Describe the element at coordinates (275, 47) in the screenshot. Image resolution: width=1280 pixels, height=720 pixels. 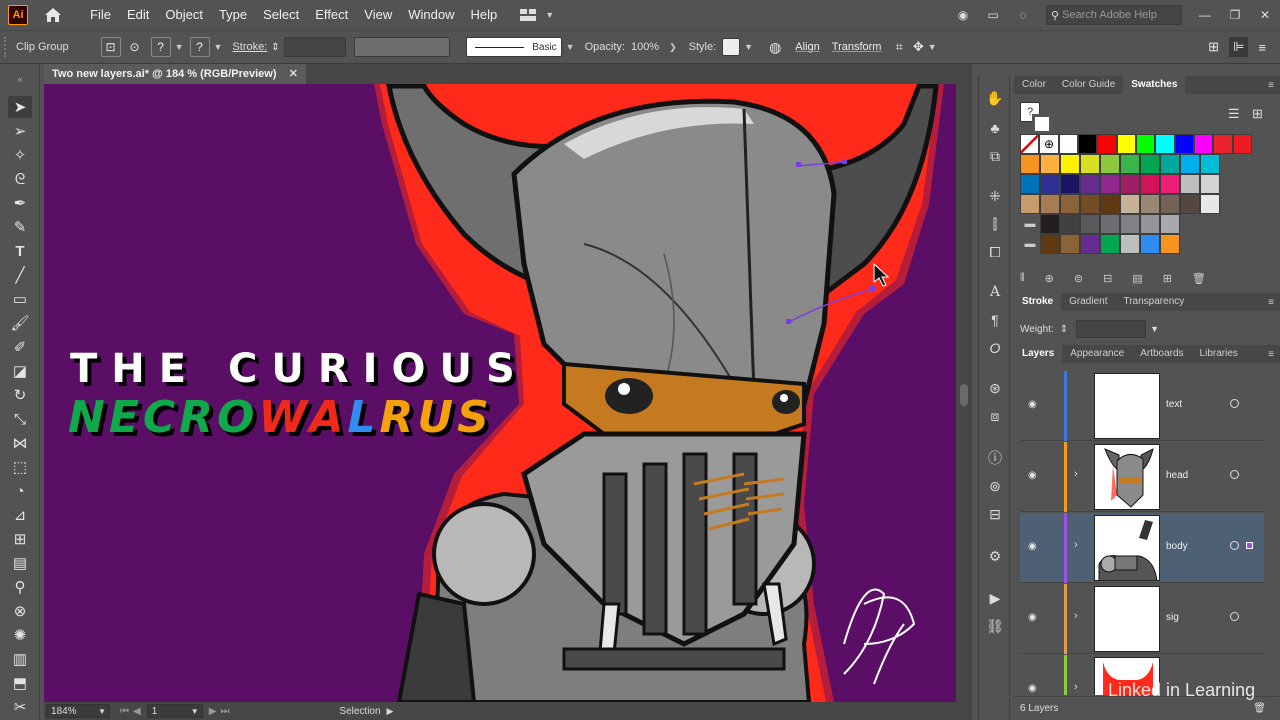
I see `stroke-stepper-icon: ⇕` at that location.